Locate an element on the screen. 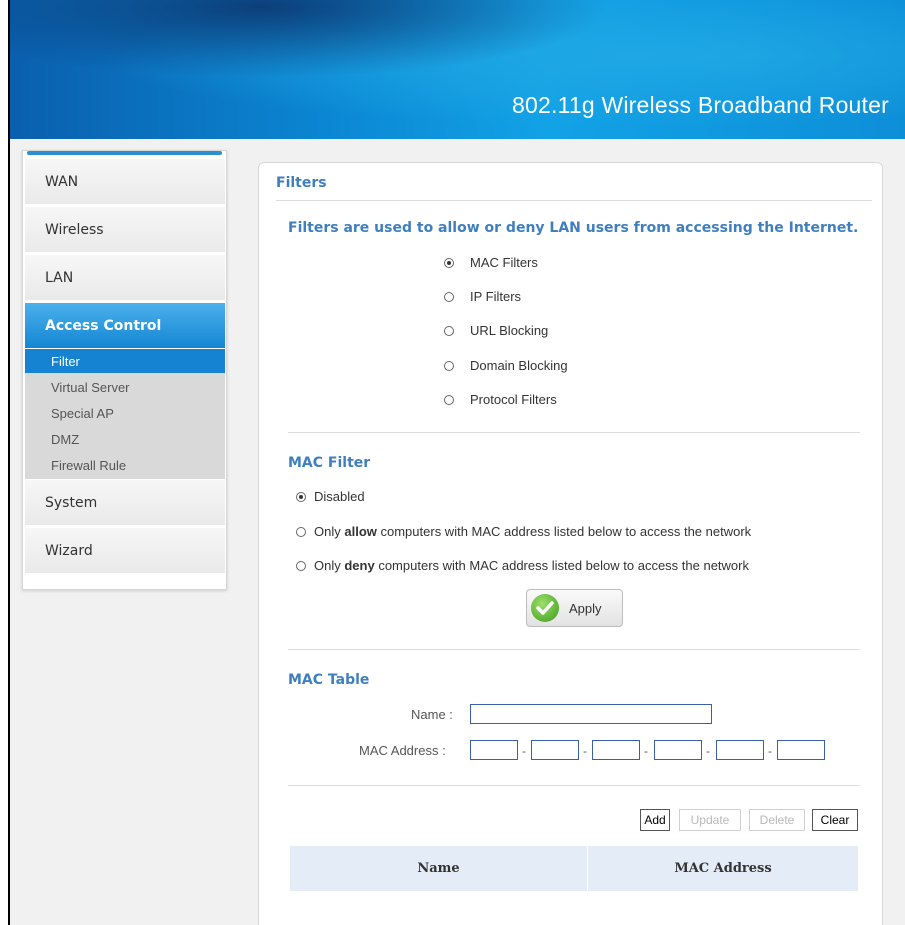 This screenshot has width=905, height=925. radio-protocol-filters is located at coordinates (449, 400).